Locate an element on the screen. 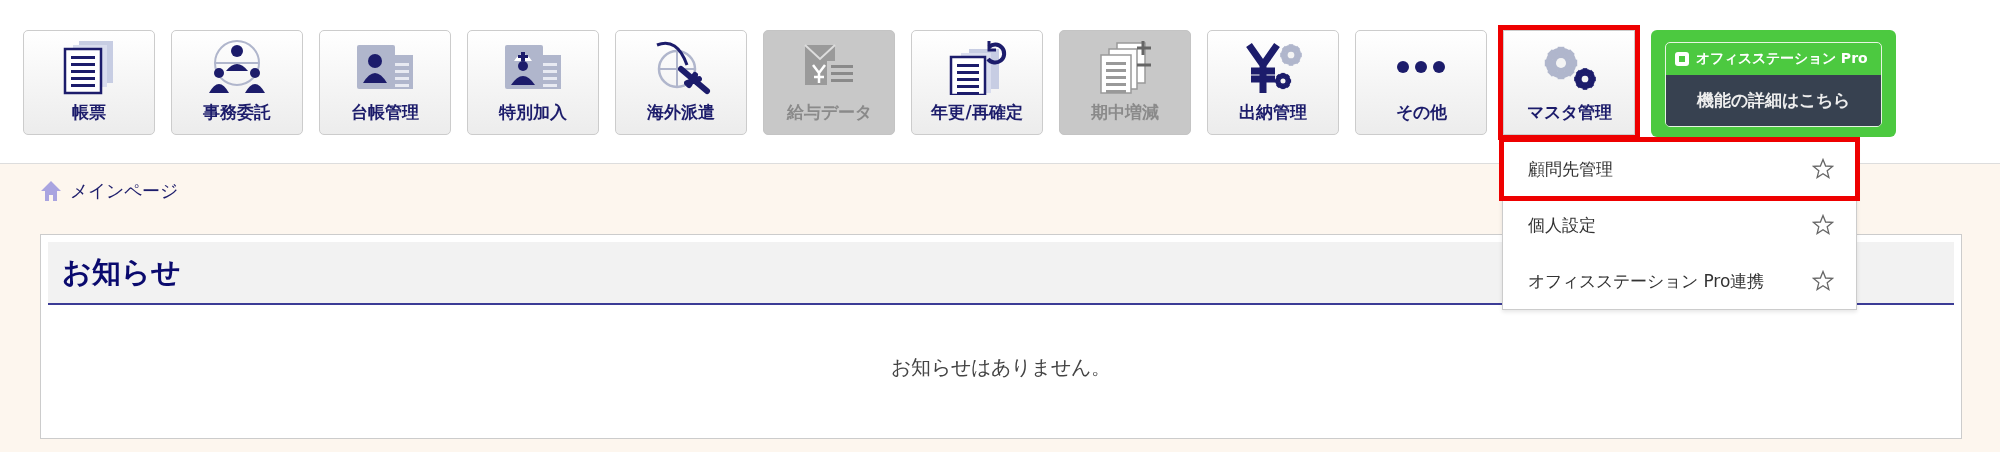 The width and height of the screenshot is (2000, 452). square-logo-icon is located at coordinates (1682, 59).